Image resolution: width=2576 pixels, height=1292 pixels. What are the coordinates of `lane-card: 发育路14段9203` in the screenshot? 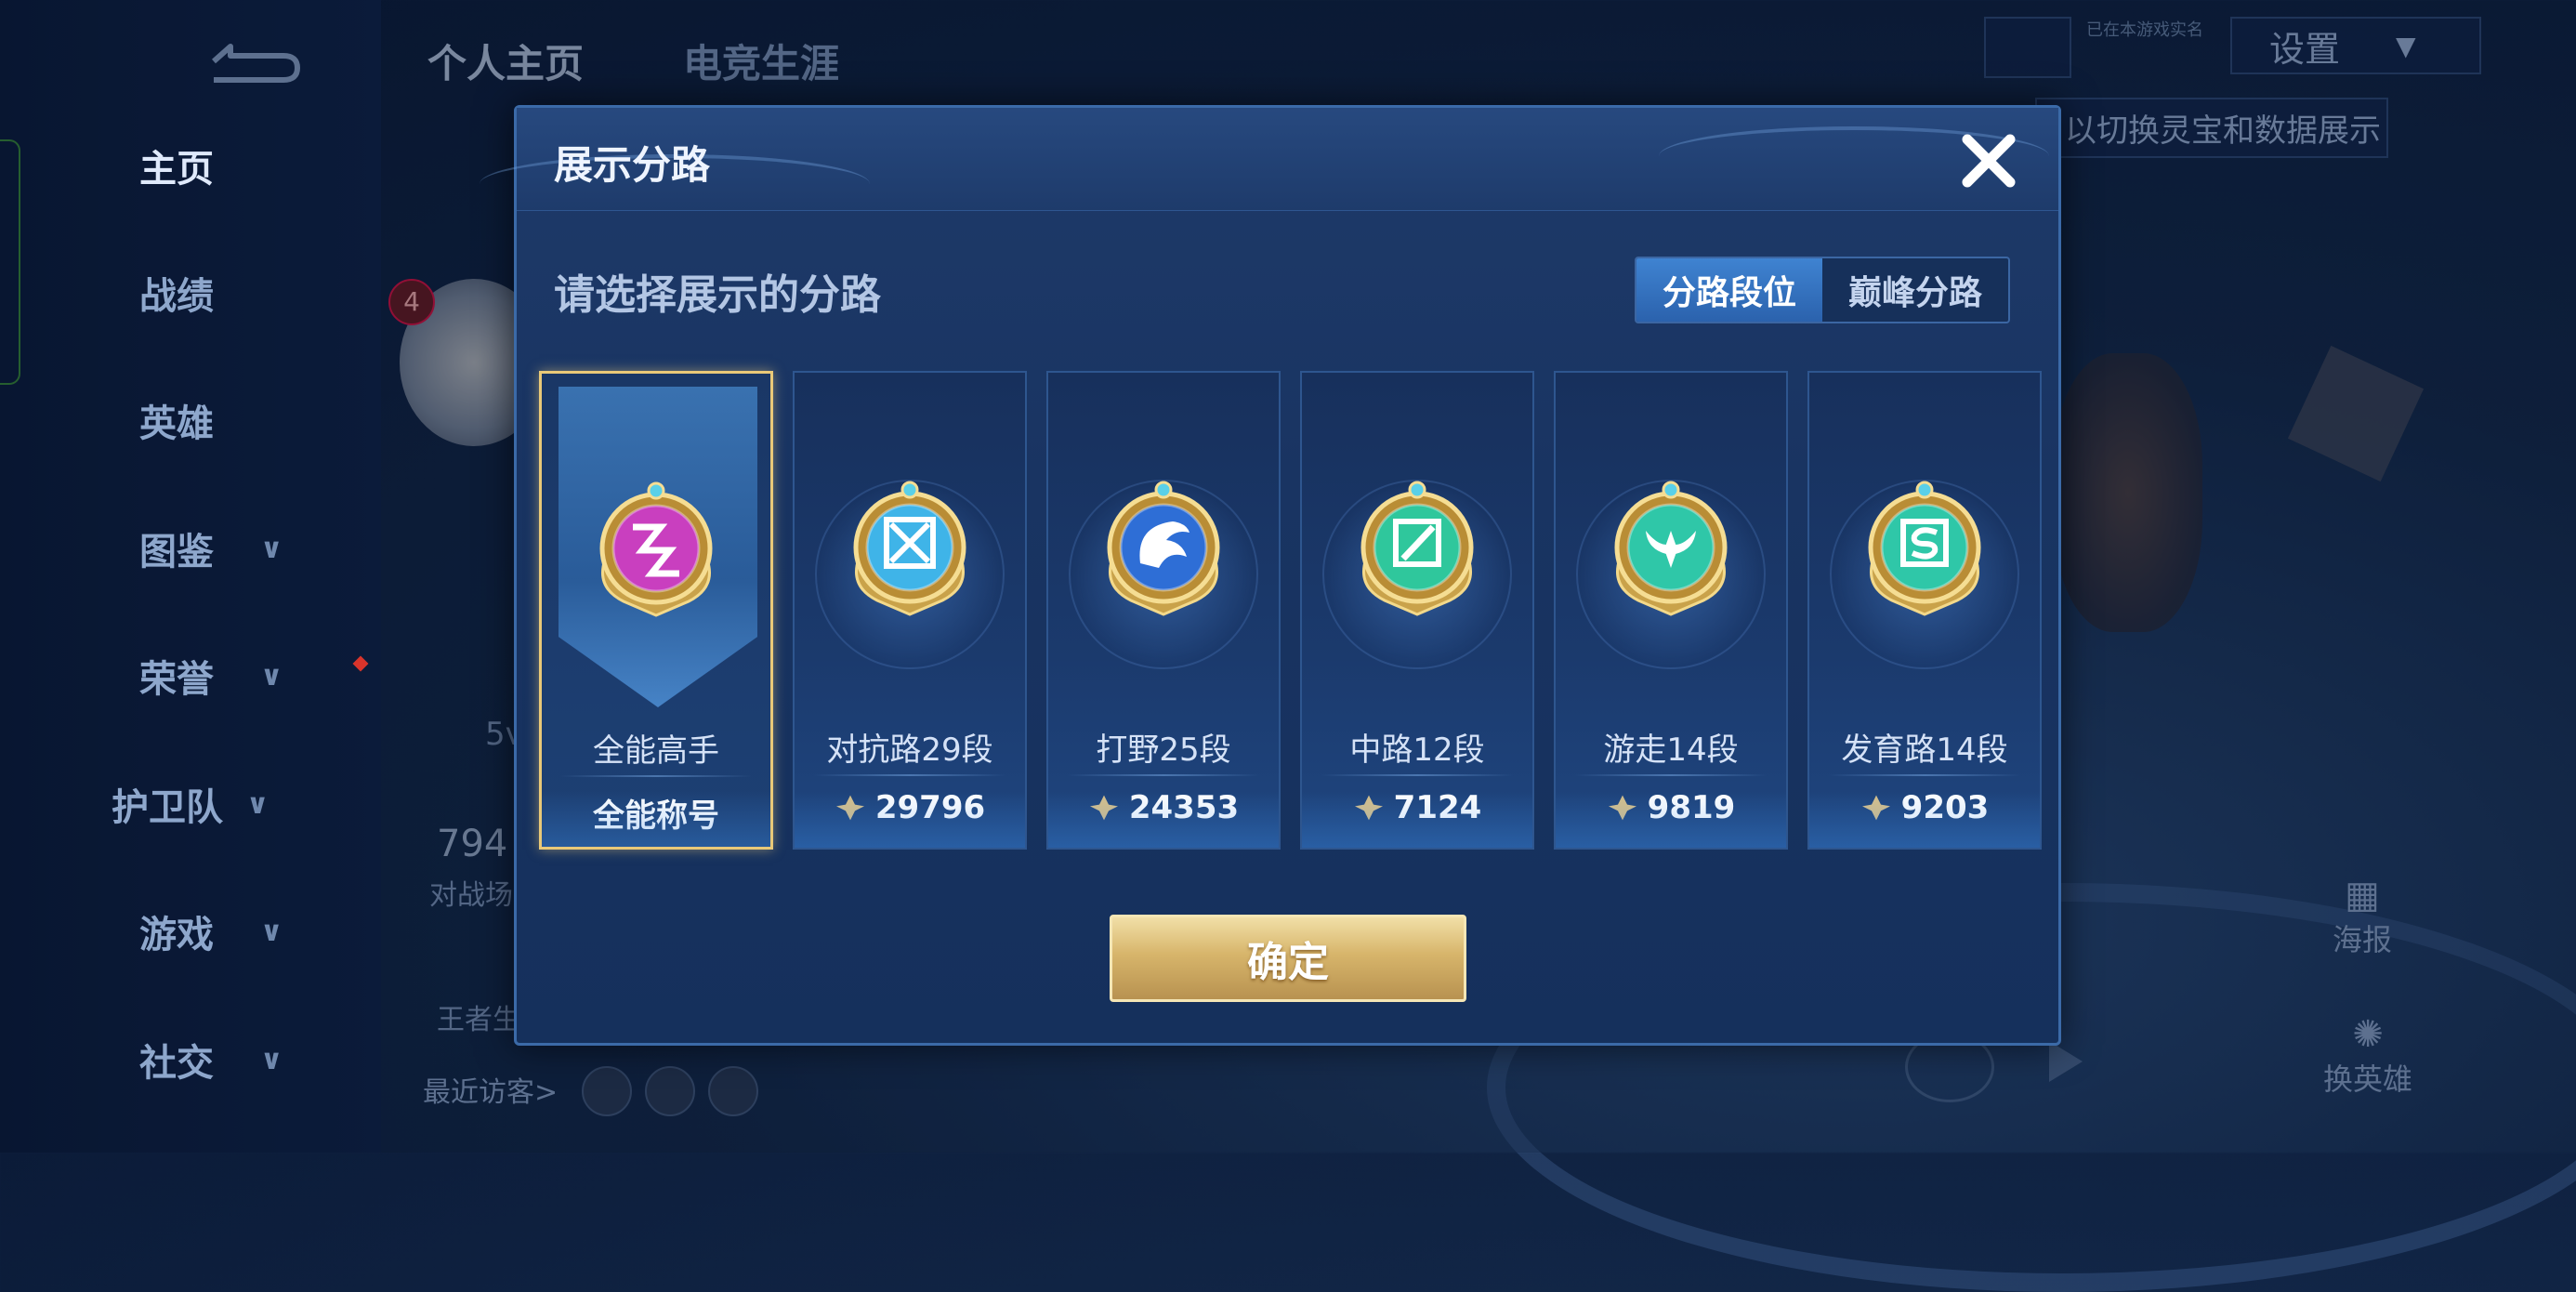 It's located at (1924, 610).